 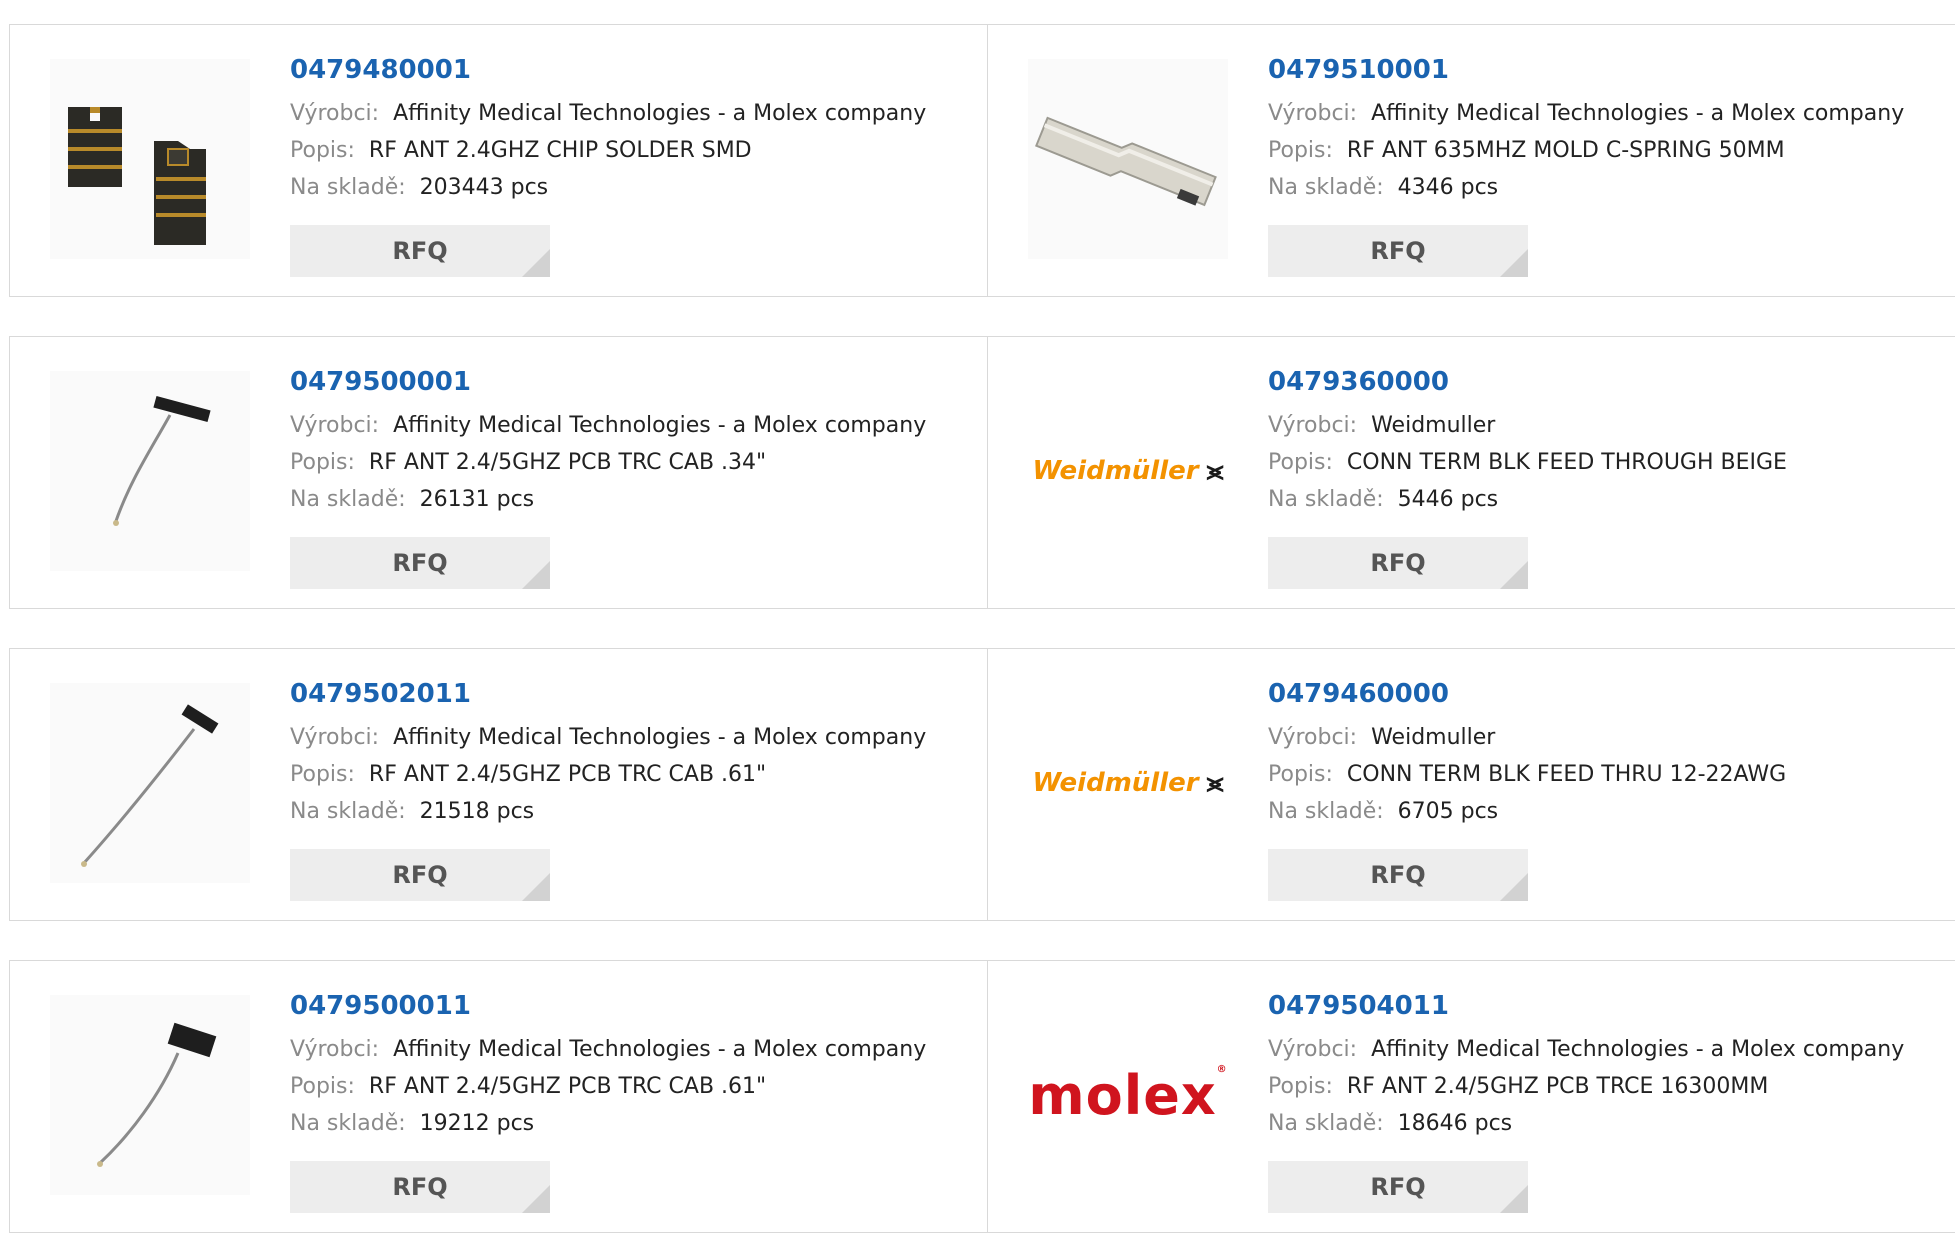 What do you see at coordinates (1557, 1086) in the screenshot?
I see `description-value: RF ANT 2.4/5GHZ PCB TRCE 16300MM` at bounding box center [1557, 1086].